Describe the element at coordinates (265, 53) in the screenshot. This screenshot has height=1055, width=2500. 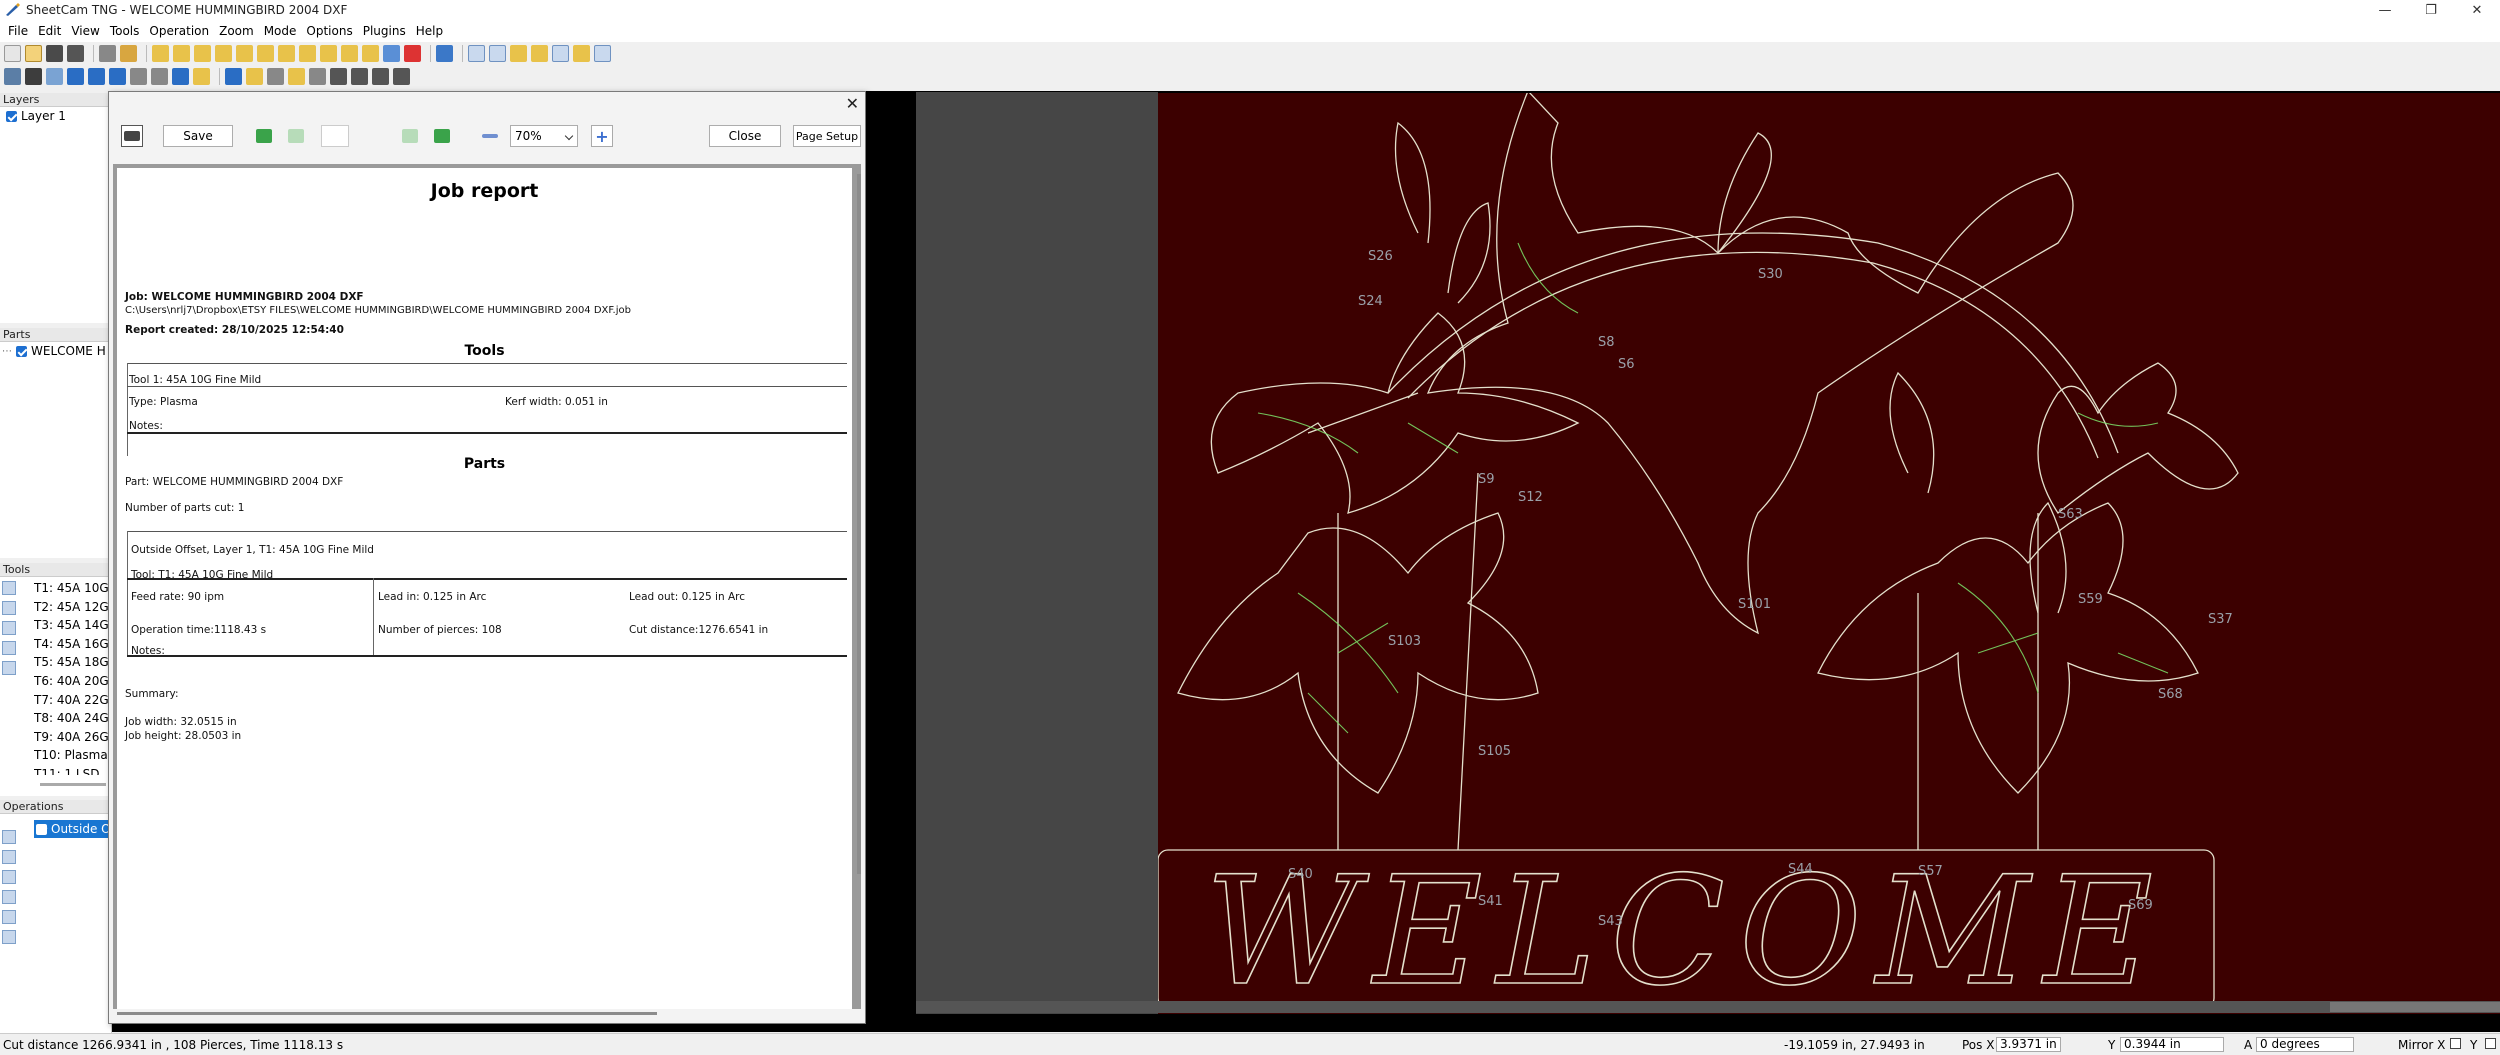
I see `tool-e-icon` at that location.